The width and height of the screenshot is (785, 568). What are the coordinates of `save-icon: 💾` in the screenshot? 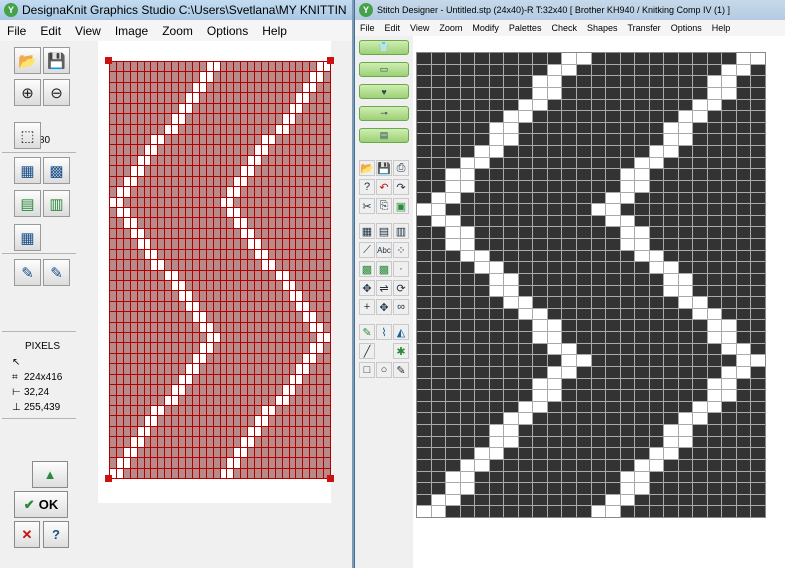 It's located at (384, 168).